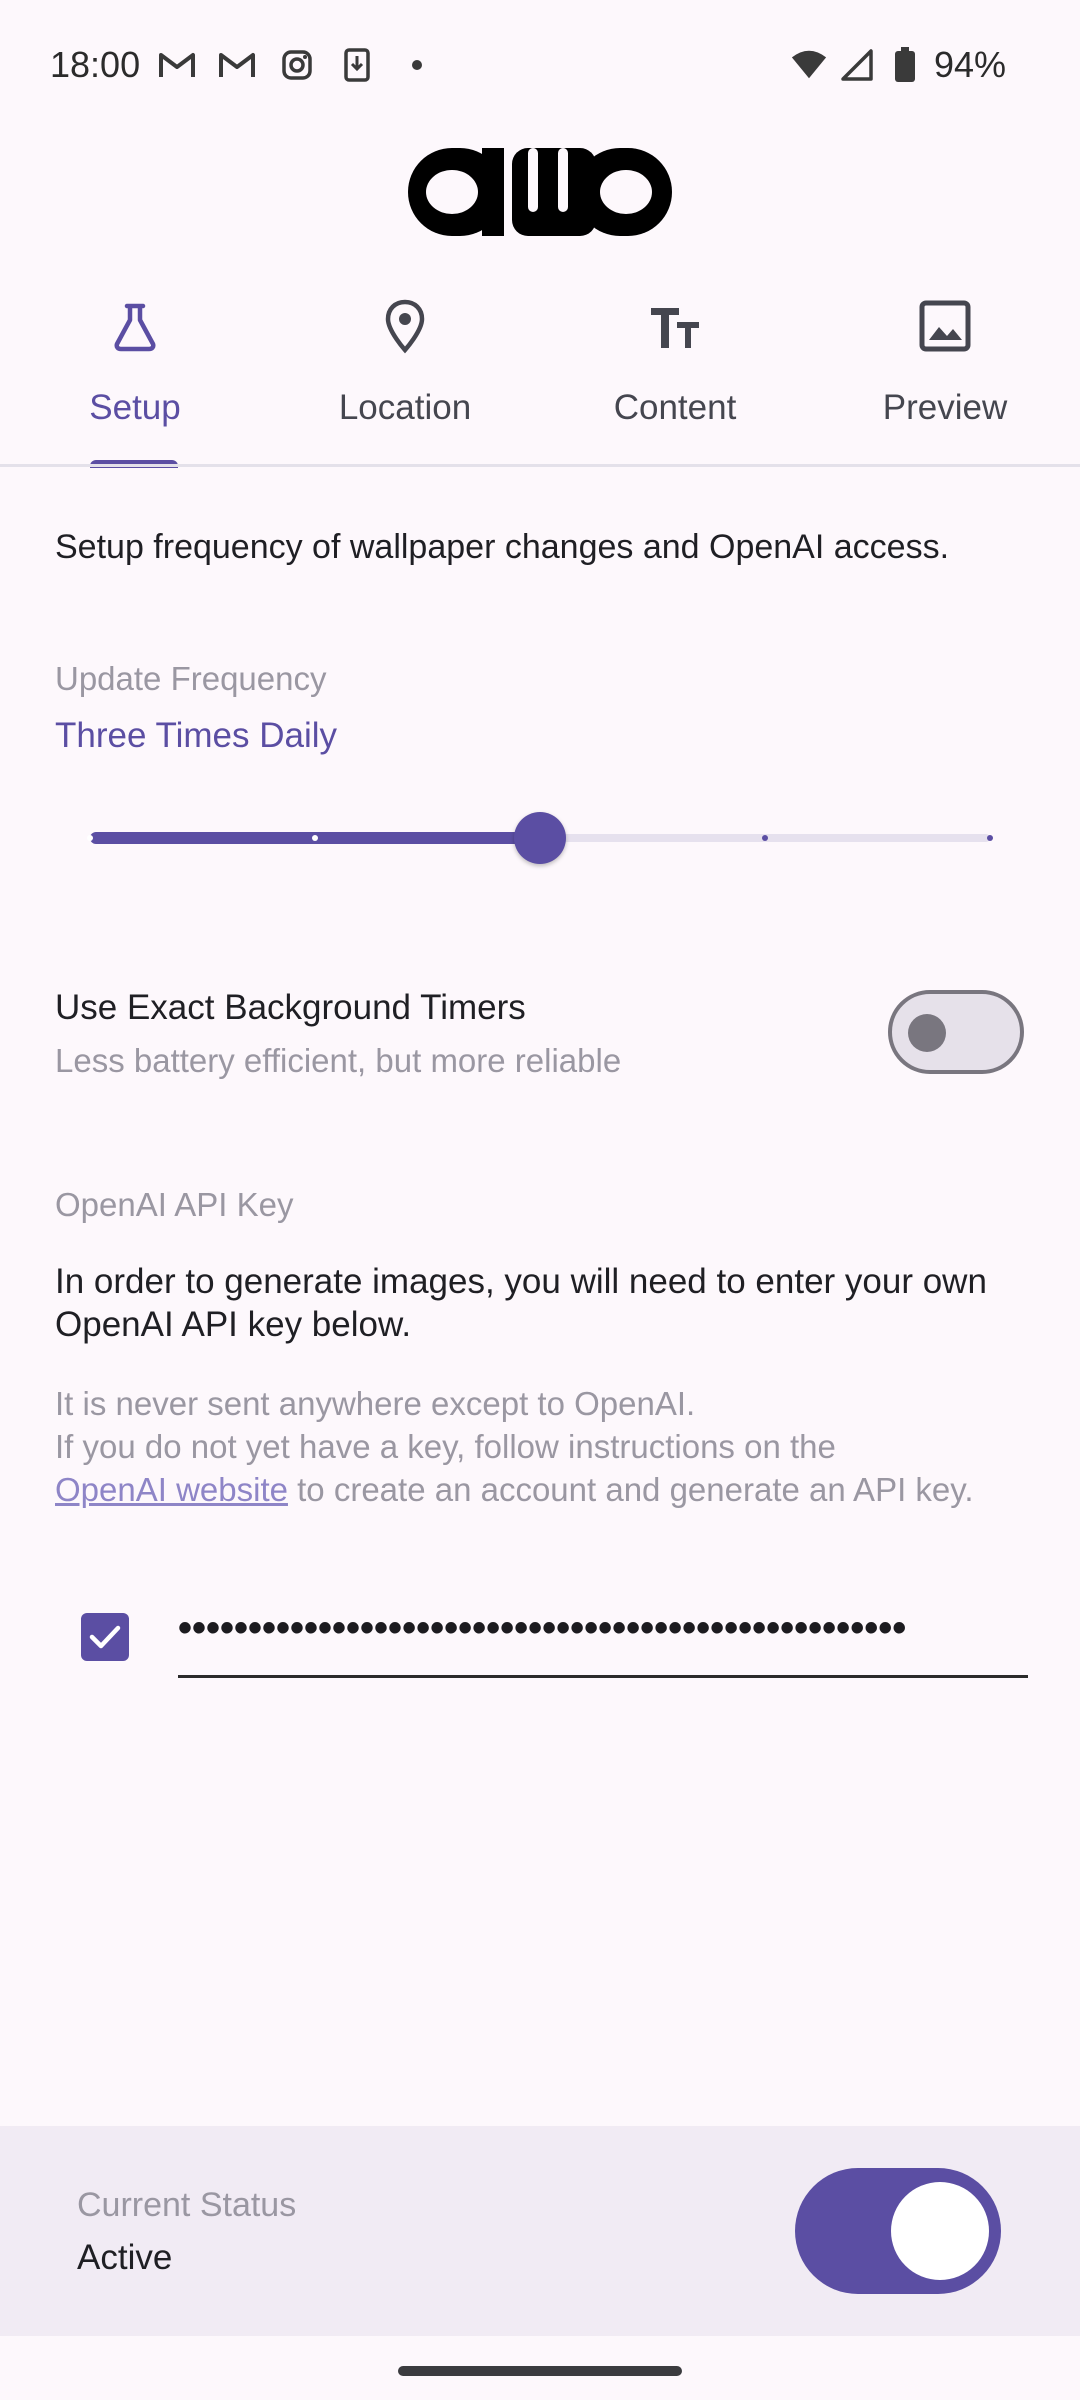 Image resolution: width=1080 pixels, height=2400 pixels. What do you see at coordinates (171, 1489) in the screenshot?
I see `openai-website-link: OpenAI website` at bounding box center [171, 1489].